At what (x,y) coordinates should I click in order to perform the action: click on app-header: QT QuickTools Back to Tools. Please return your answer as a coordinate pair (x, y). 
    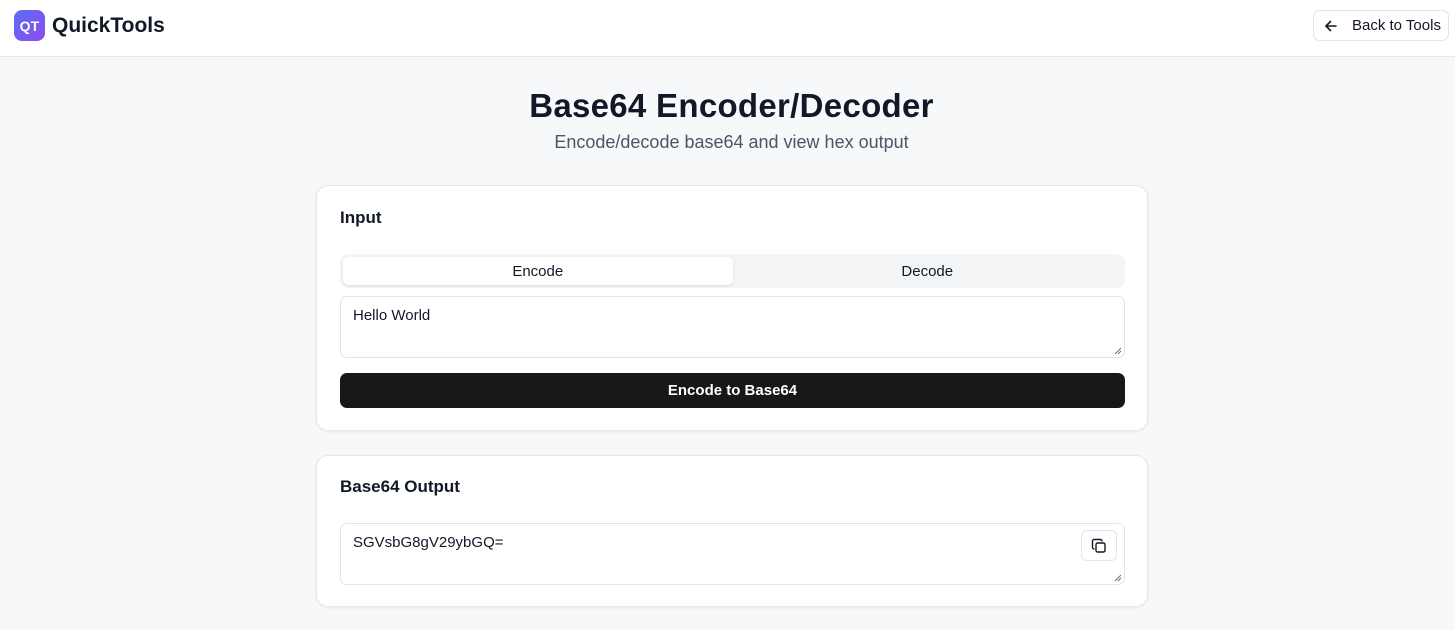
    Looking at the image, I should click on (727, 28).